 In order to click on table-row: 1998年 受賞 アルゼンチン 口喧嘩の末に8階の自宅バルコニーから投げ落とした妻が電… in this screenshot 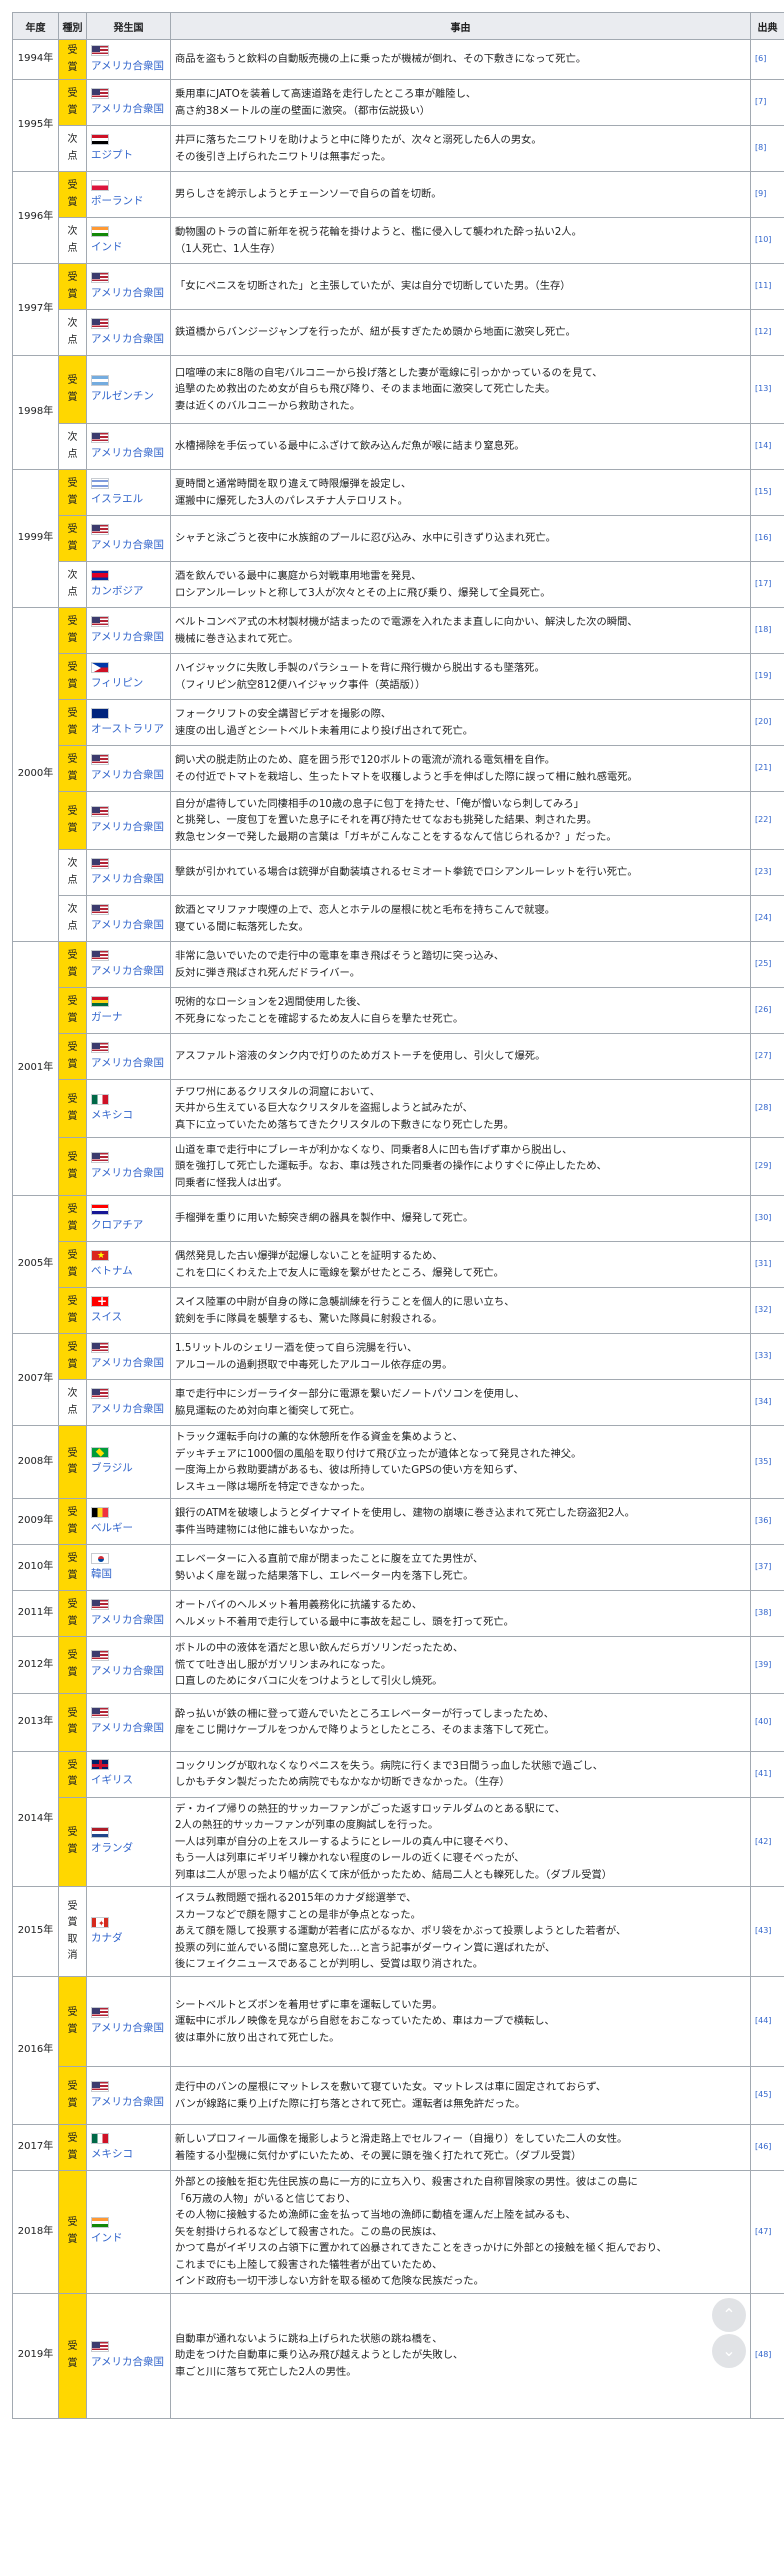, I will do `click(398, 412)`.